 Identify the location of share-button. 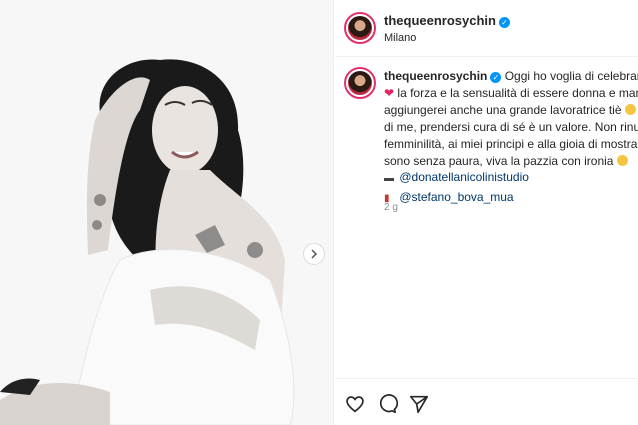
(419, 404).